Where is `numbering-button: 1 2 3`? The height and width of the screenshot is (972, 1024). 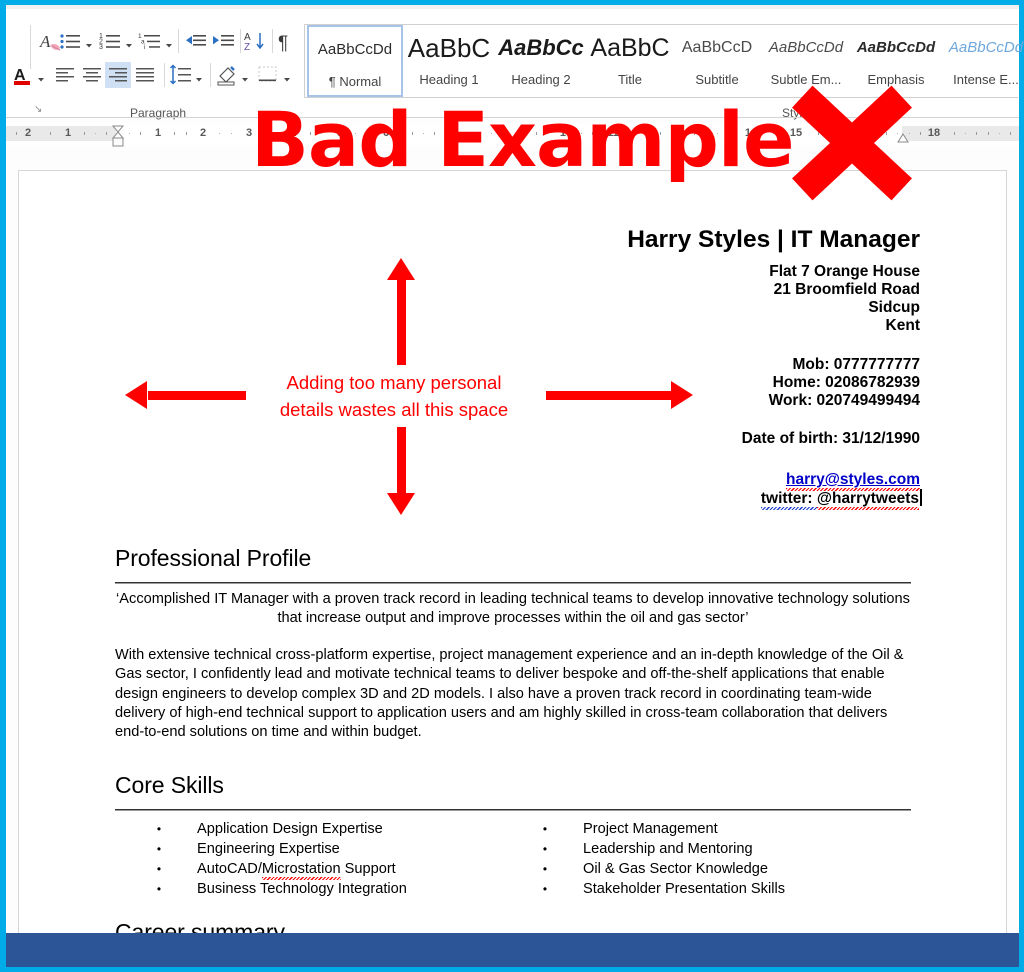 numbering-button: 1 2 3 is located at coordinates (111, 42).